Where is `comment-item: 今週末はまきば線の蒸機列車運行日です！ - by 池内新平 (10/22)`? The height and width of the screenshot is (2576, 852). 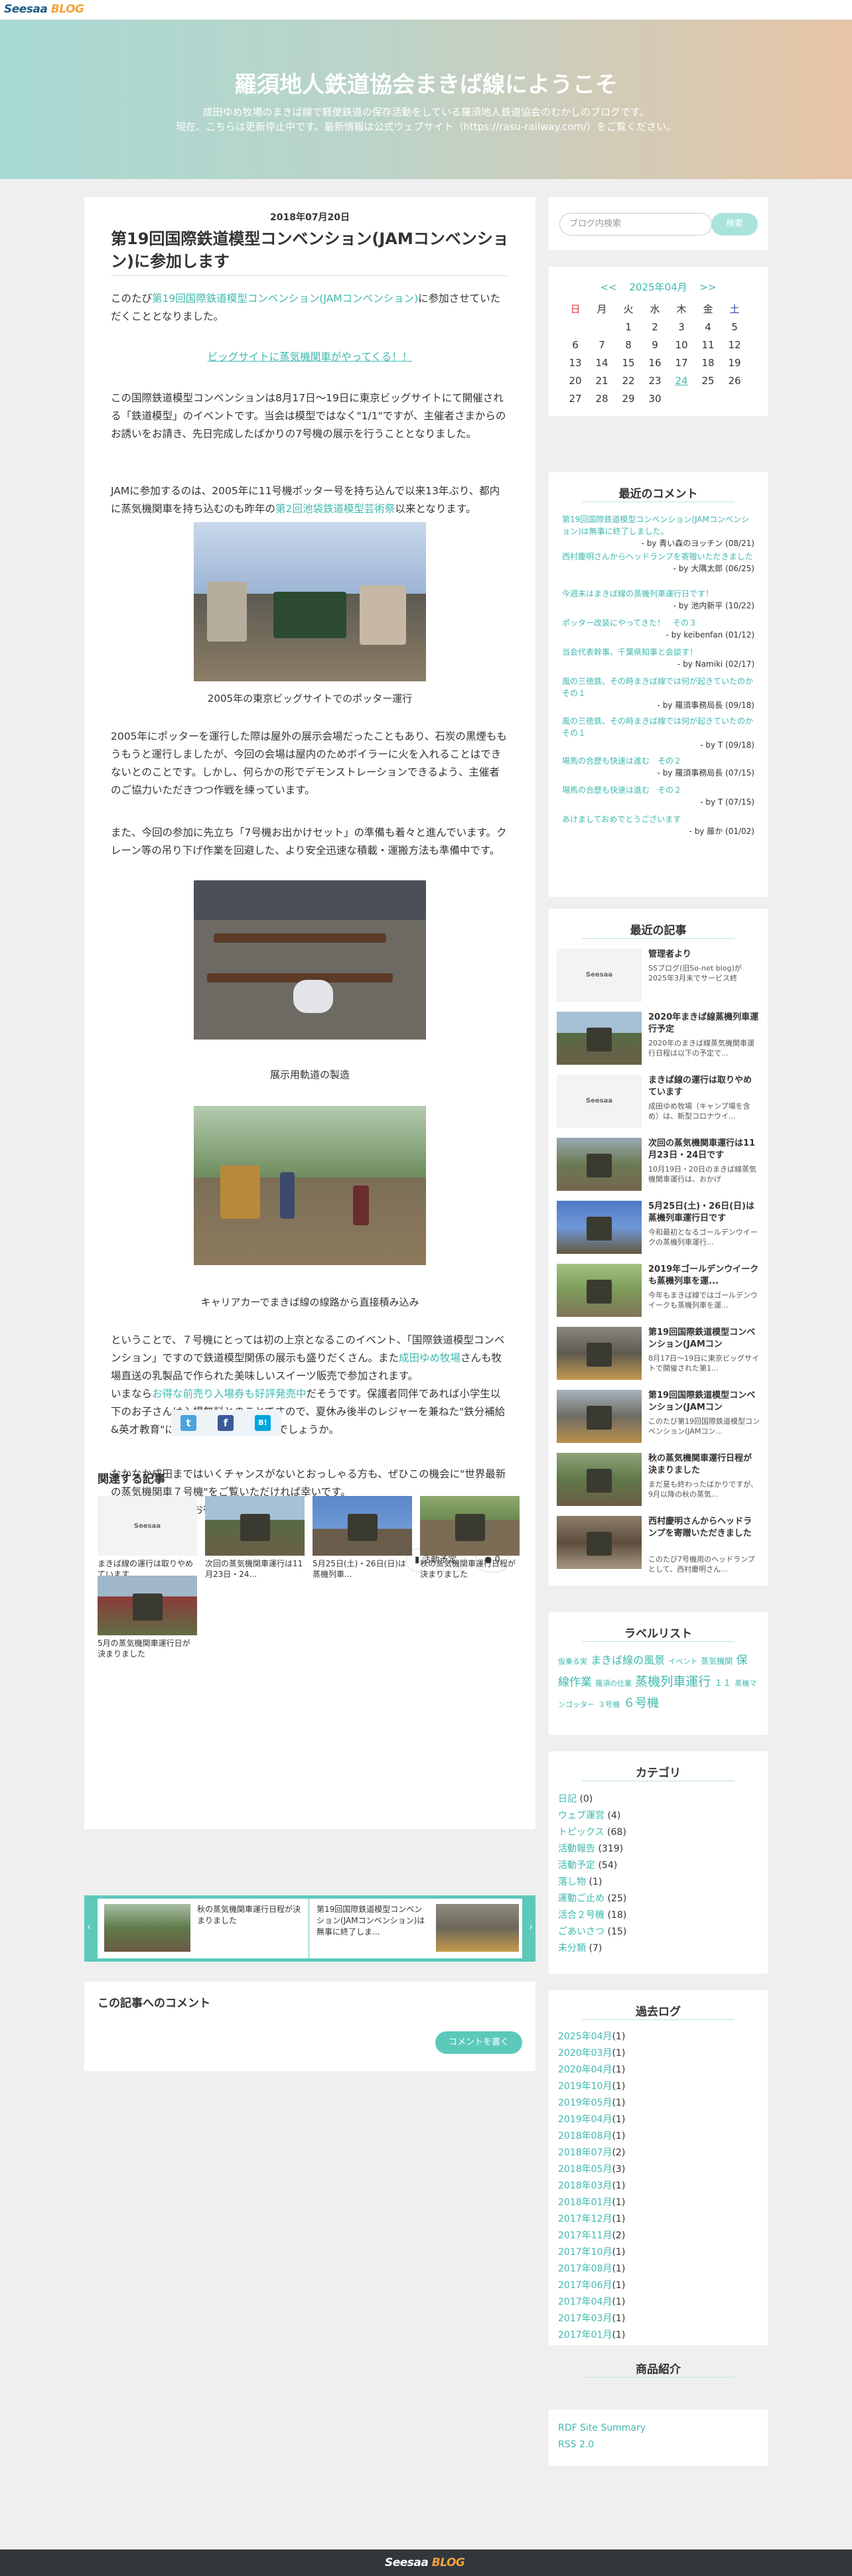 comment-item: 今週末はまきば線の蒸機列車運行日です！ - by 池内新平 (10/22) is located at coordinates (658, 599).